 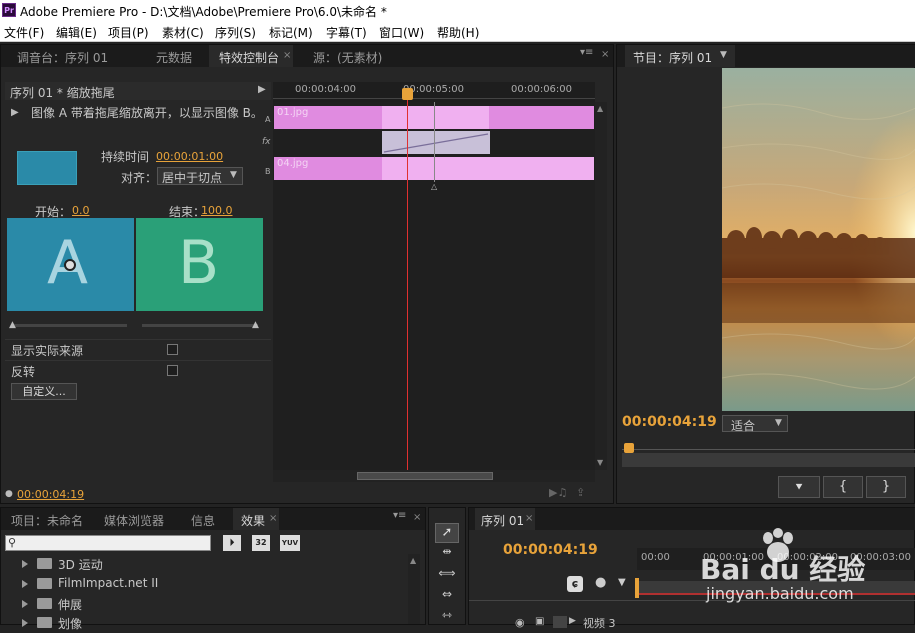 What do you see at coordinates (24, 32) in the screenshot?
I see `menu-file: 文件(F)` at bounding box center [24, 32].